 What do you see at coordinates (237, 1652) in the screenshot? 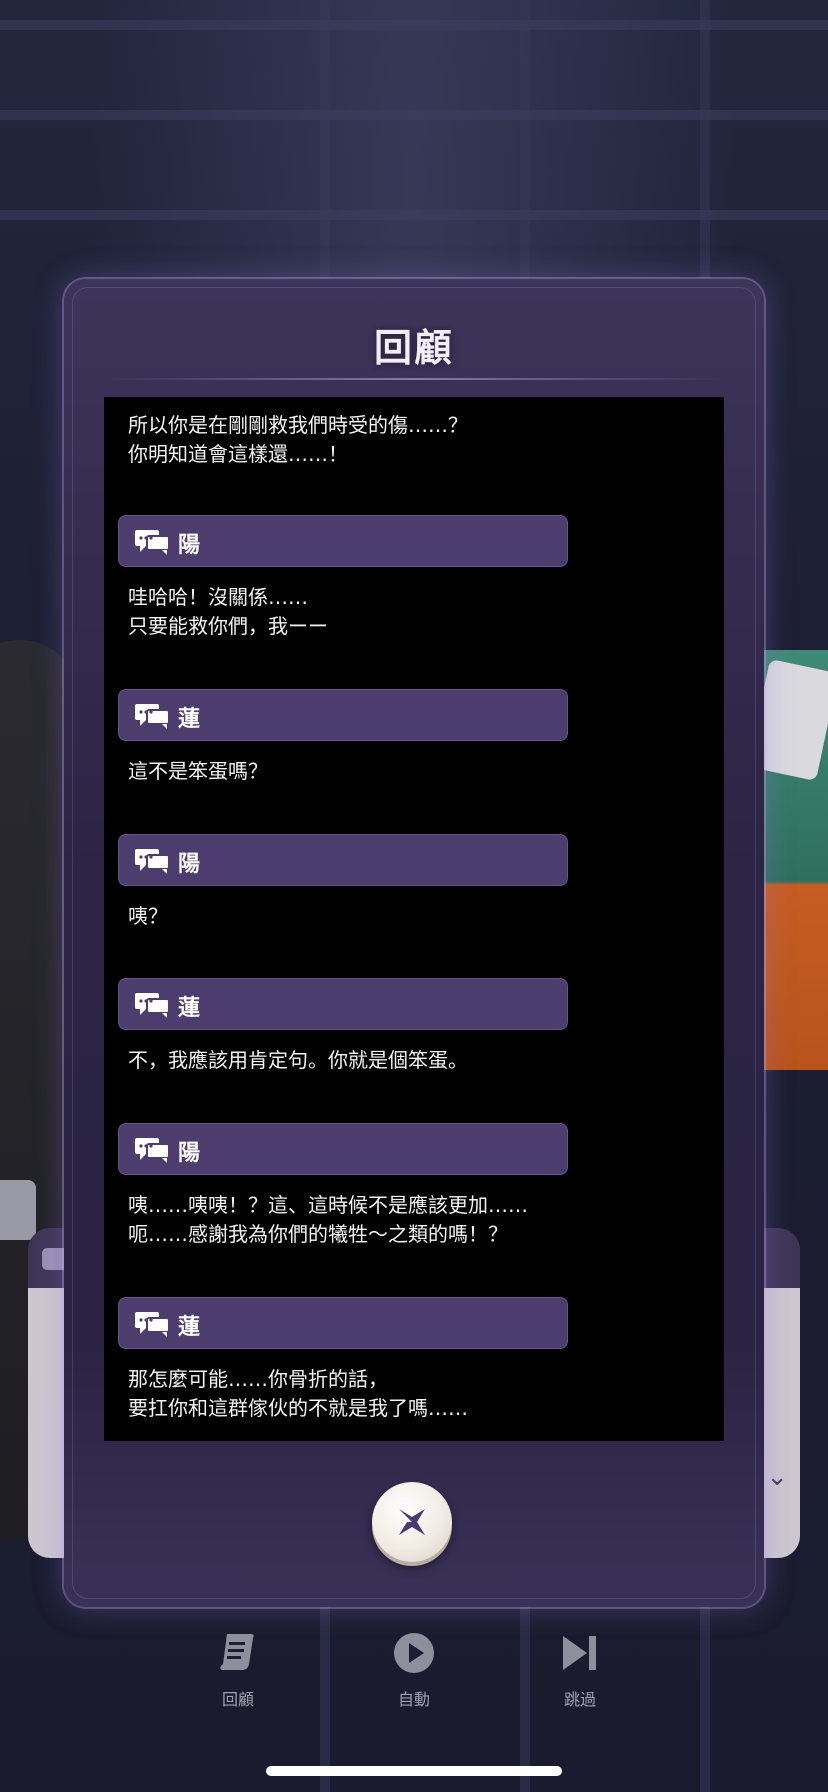
I see `scroll-log-icon` at bounding box center [237, 1652].